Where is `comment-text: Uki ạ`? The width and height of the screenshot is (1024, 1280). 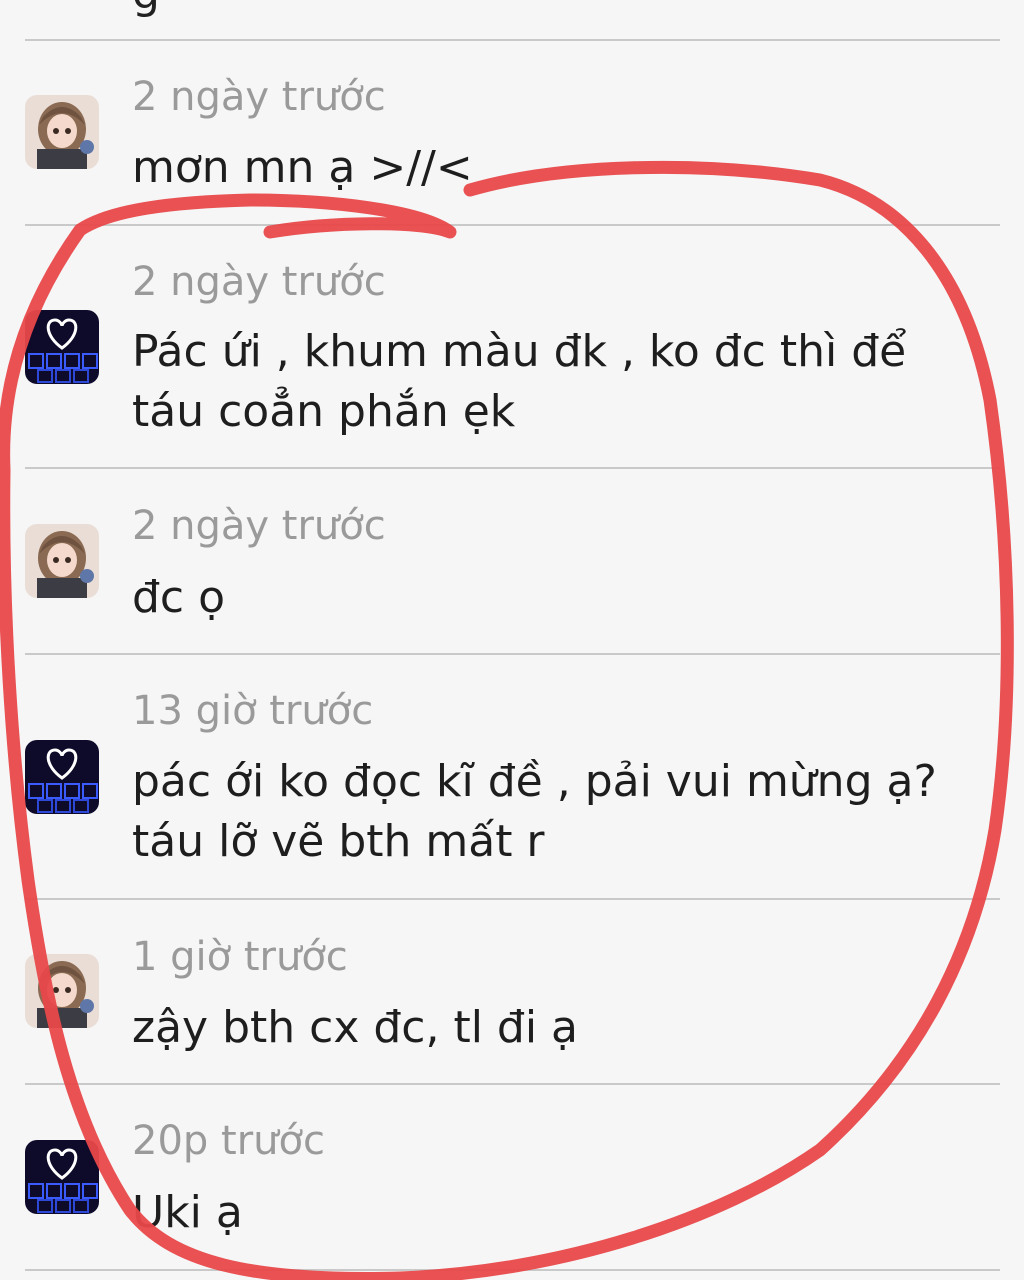 comment-text: Uki ạ is located at coordinates (187, 1212).